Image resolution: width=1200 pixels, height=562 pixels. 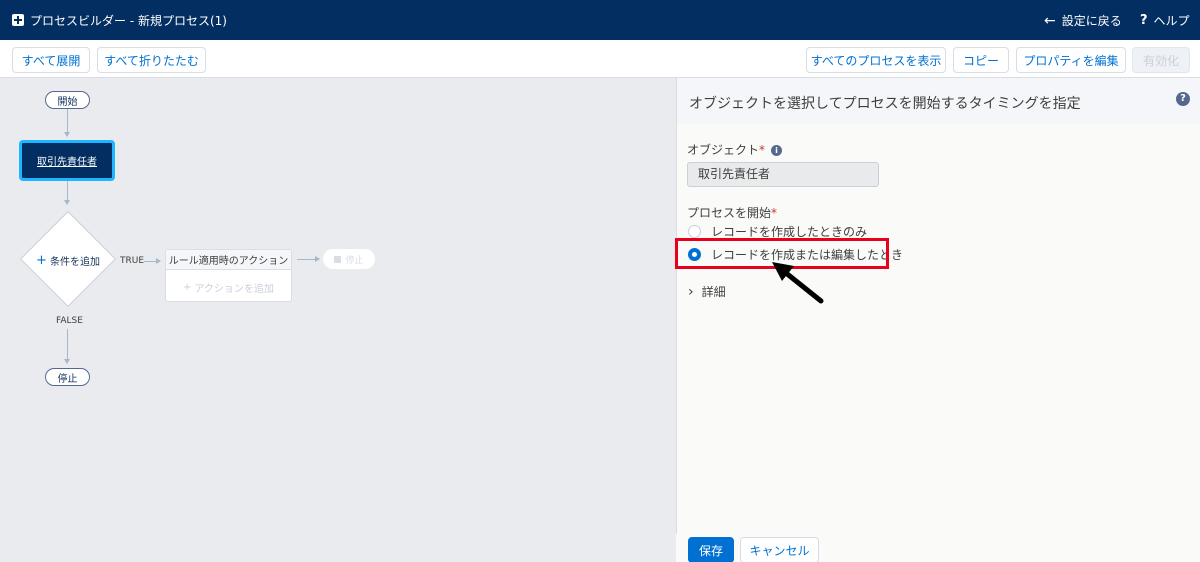 I want to click on copy-button: コピー, so click(x=981, y=60).